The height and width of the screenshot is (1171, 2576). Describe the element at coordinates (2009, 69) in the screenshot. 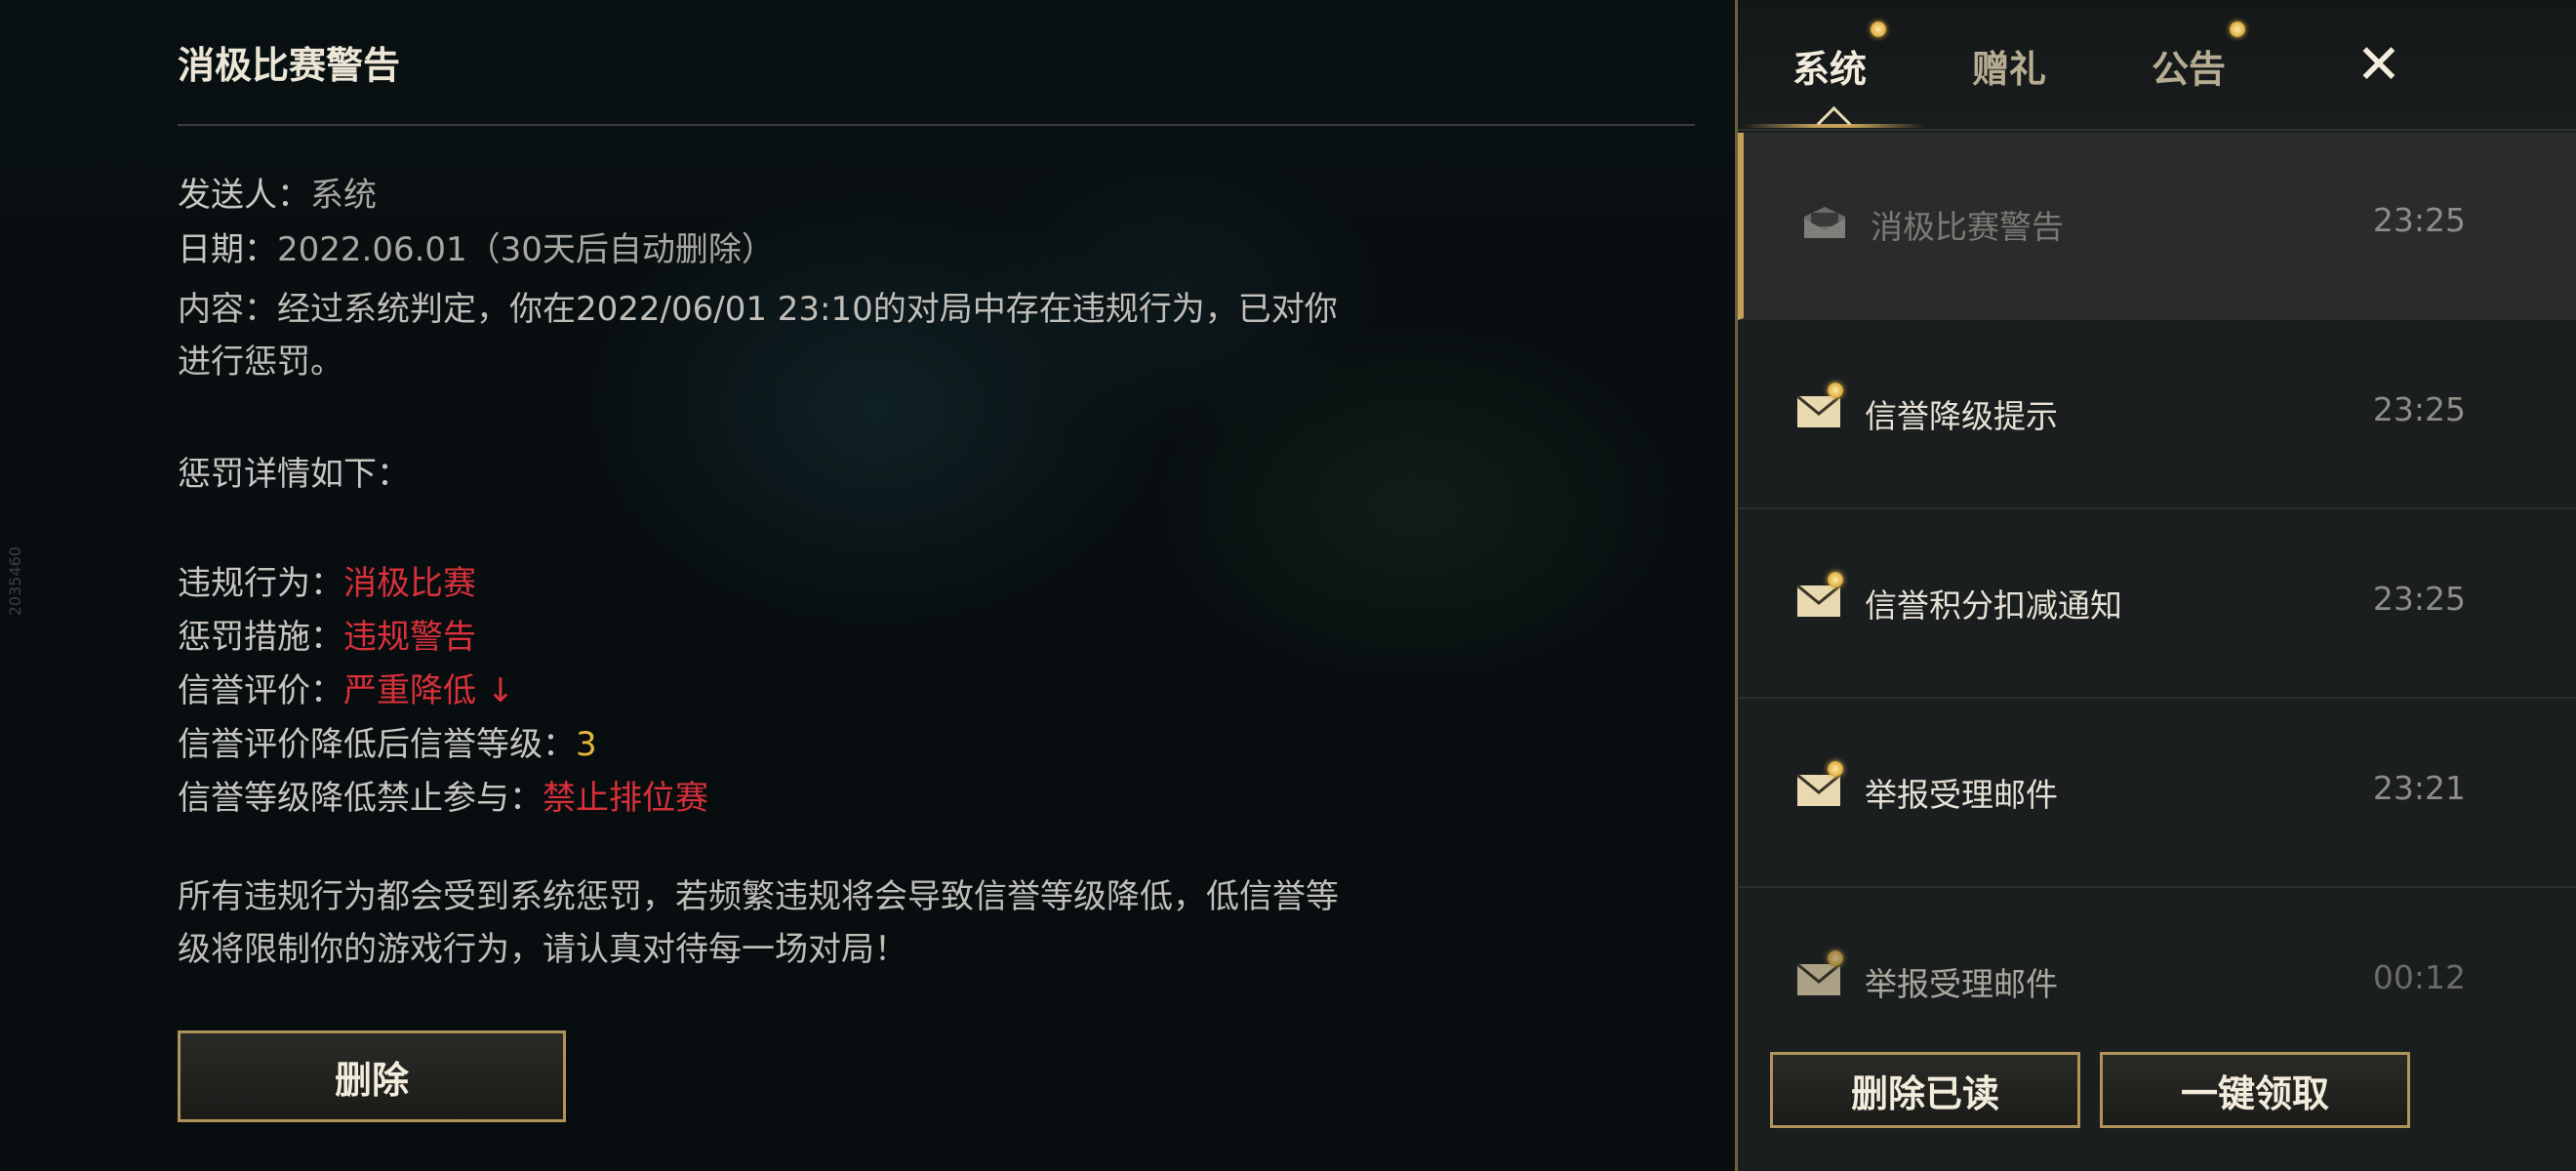

I see `tab-label: 赠礼` at that location.